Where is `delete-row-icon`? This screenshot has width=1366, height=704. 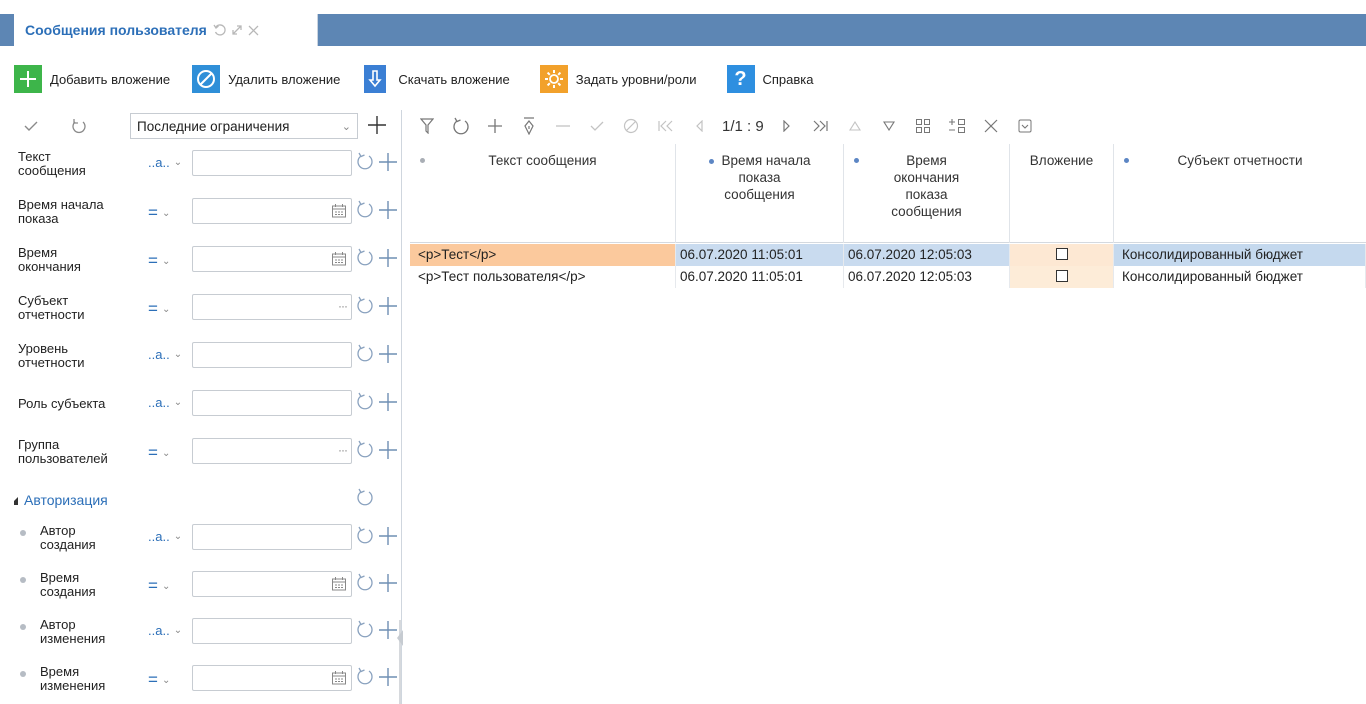 delete-row-icon is located at coordinates (563, 126).